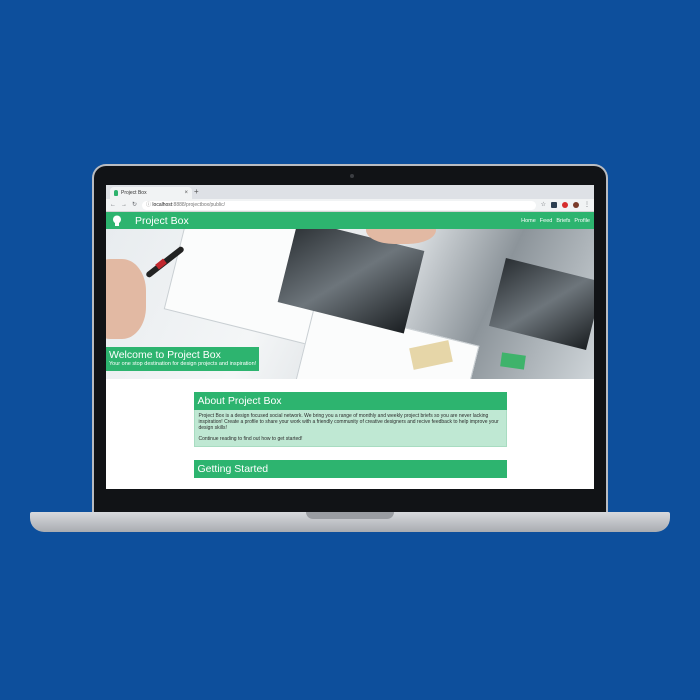 This screenshot has width=700, height=700. What do you see at coordinates (513, 361) in the screenshot?
I see `hero-box` at bounding box center [513, 361].